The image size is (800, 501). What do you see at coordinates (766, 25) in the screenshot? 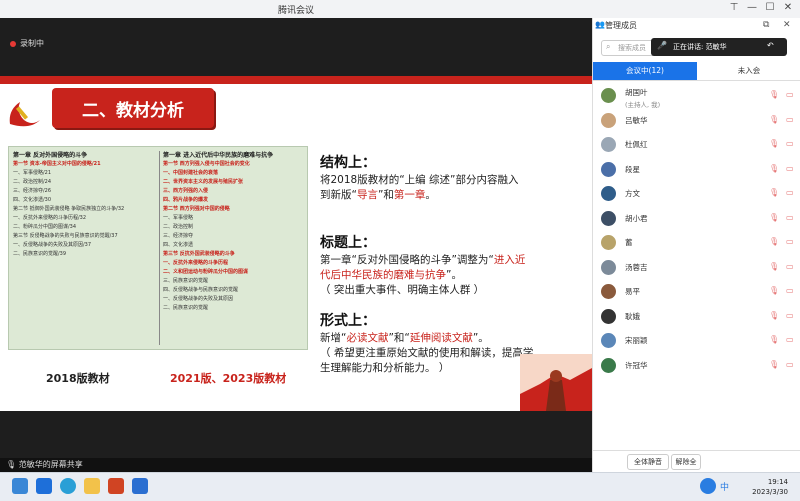
I see `popout-icon: ⧉` at bounding box center [766, 25].